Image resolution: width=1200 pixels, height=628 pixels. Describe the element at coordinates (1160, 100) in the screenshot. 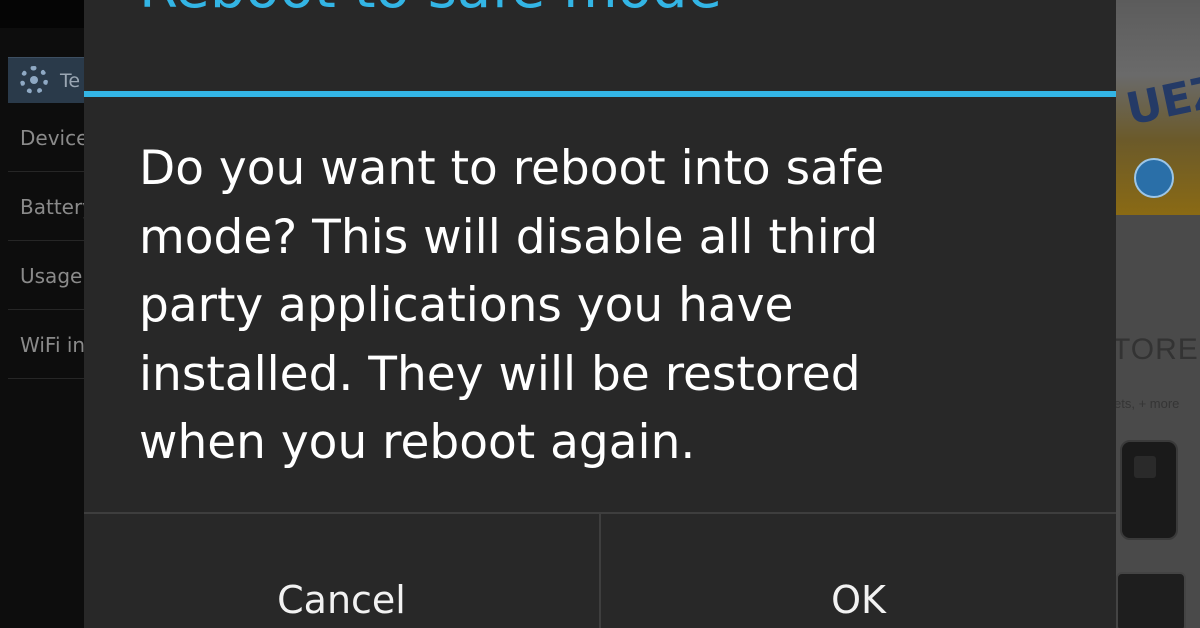

I see `banner-brand-text: UEZ` at that location.